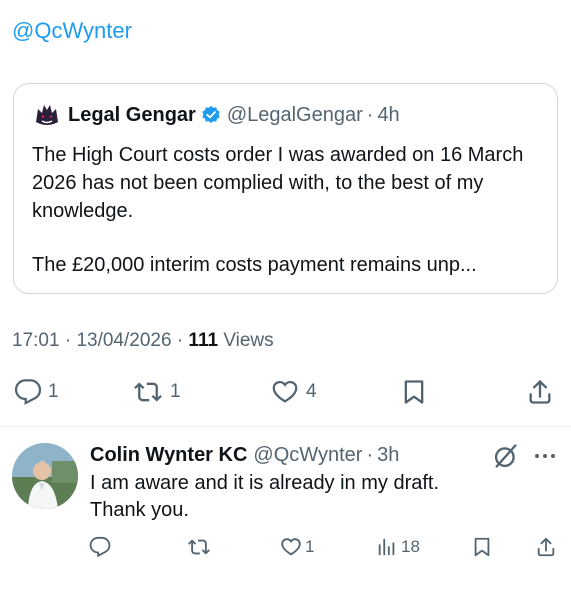 The width and height of the screenshot is (571, 600). I want to click on bookmark-button, so click(414, 392).